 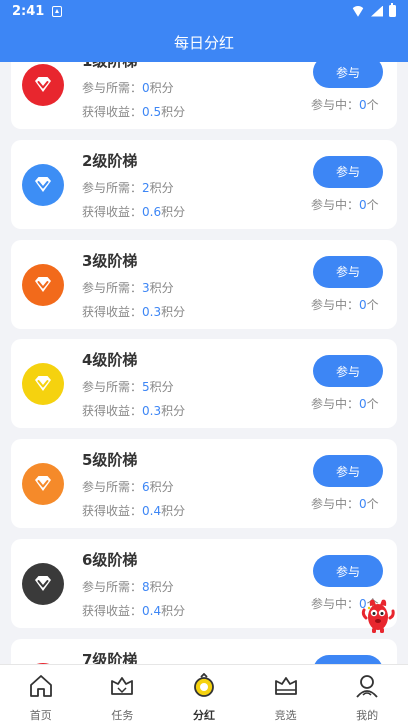 I want to click on tab-label: 任务, so click(x=122, y=715).